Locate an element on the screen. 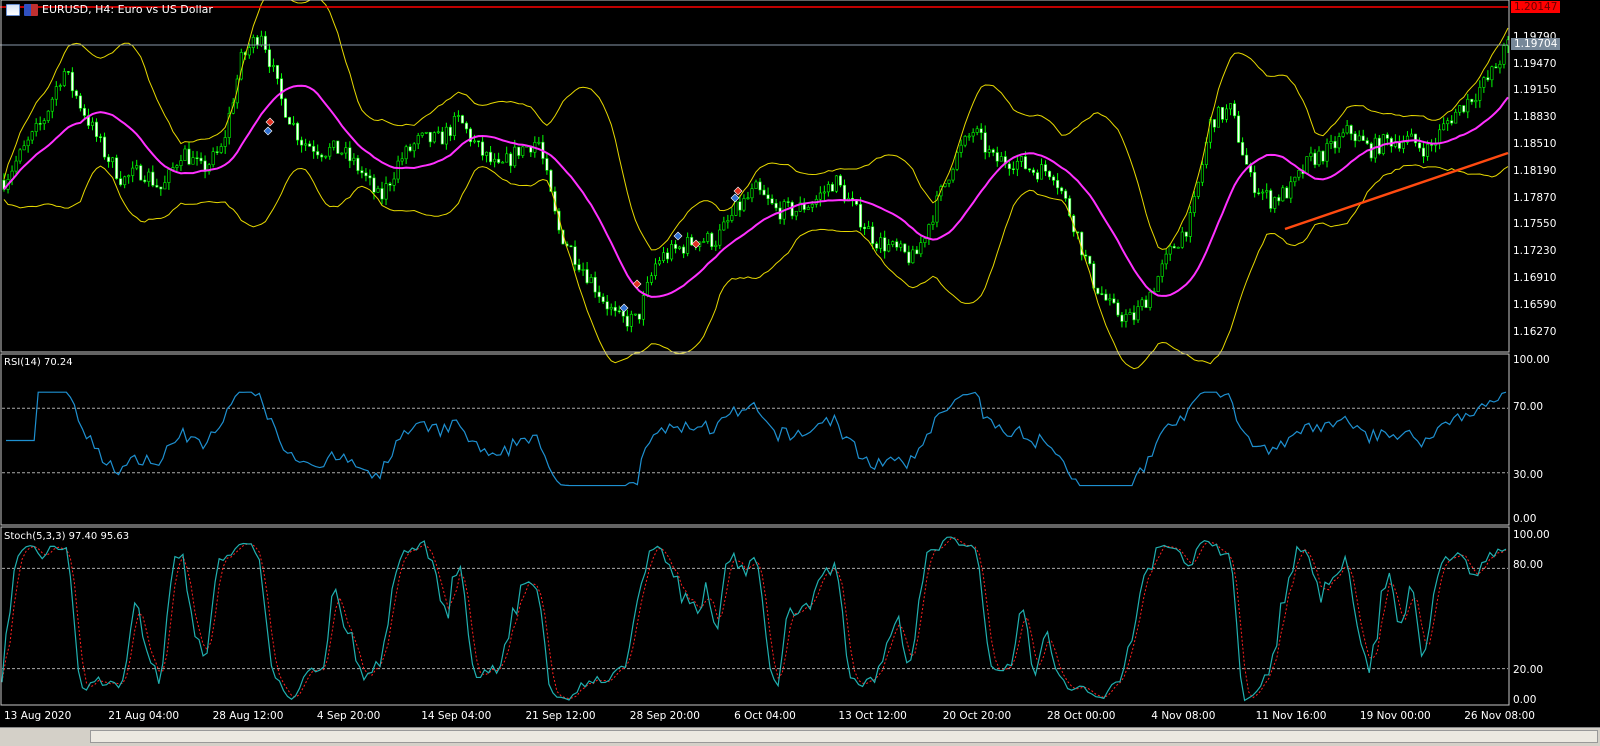 The height and width of the screenshot is (746, 1600). time-axis-label: 13 Oct 12:00 is located at coordinates (872, 716).